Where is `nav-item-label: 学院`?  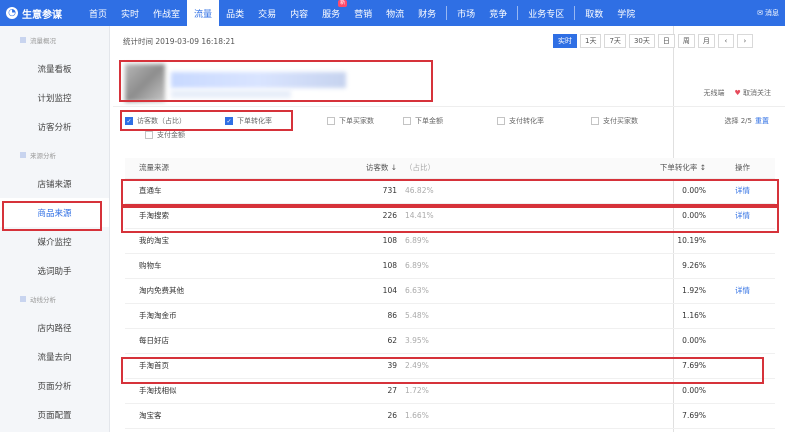
nav-item-label: 学院 is located at coordinates (626, 14).